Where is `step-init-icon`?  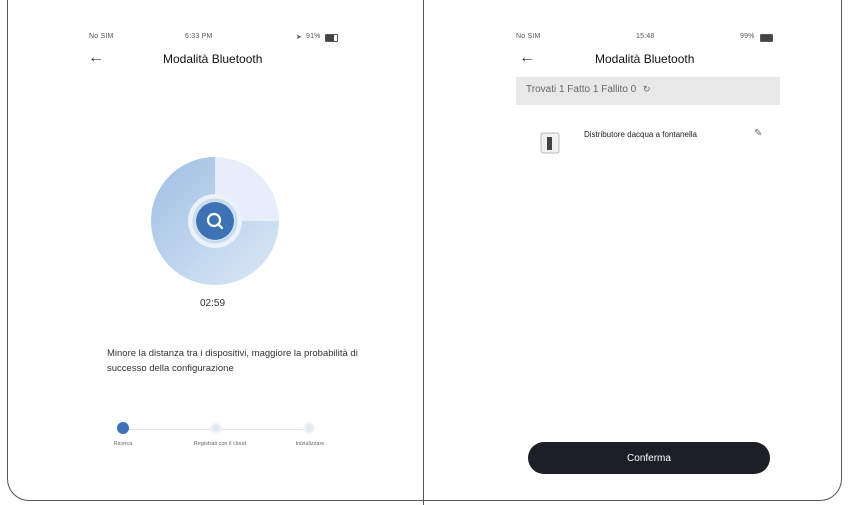
step-init-icon is located at coordinates (309, 428).